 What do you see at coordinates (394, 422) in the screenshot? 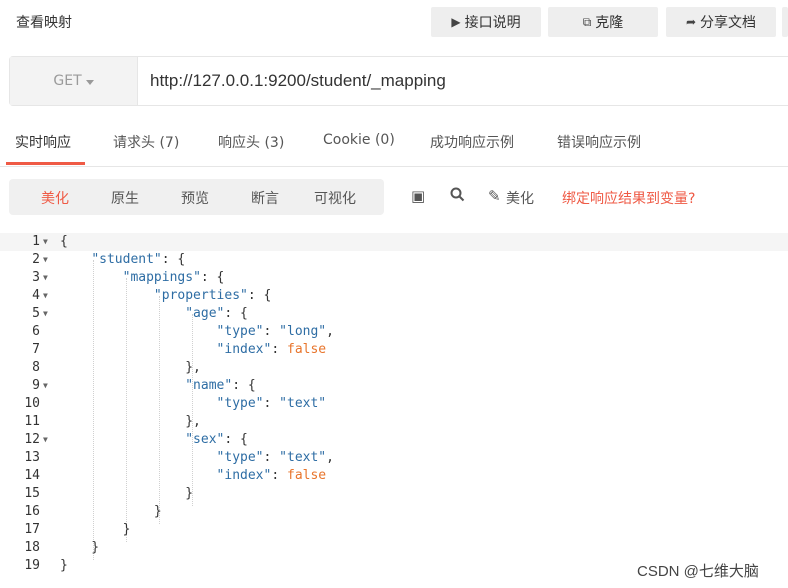
I see `code-line: 11 },` at bounding box center [394, 422].